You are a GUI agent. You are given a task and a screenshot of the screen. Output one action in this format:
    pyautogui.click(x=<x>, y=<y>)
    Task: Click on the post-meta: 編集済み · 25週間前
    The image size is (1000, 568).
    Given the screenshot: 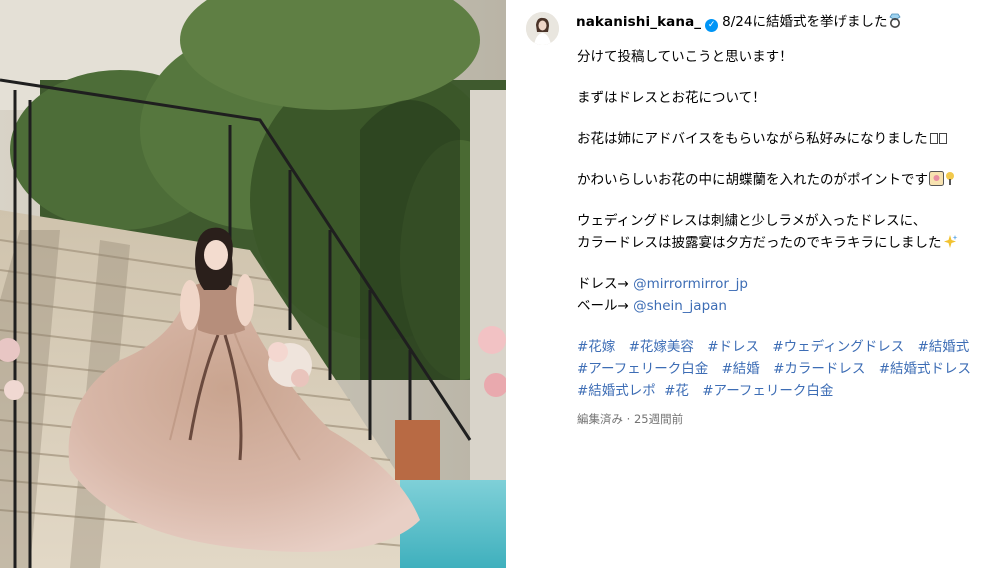 What is the action you would take?
    pyautogui.click(x=630, y=419)
    